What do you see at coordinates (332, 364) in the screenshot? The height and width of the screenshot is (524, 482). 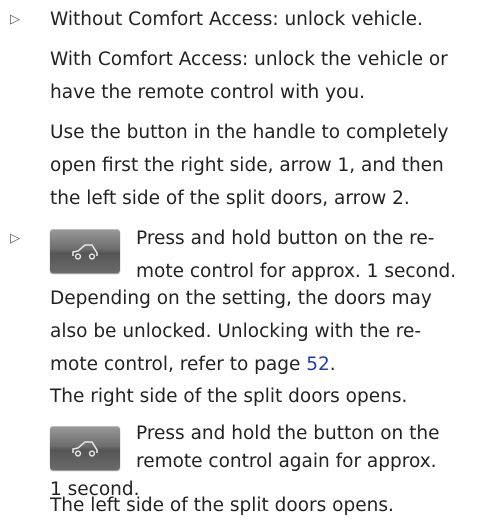 I see `text-segment: .` at bounding box center [332, 364].